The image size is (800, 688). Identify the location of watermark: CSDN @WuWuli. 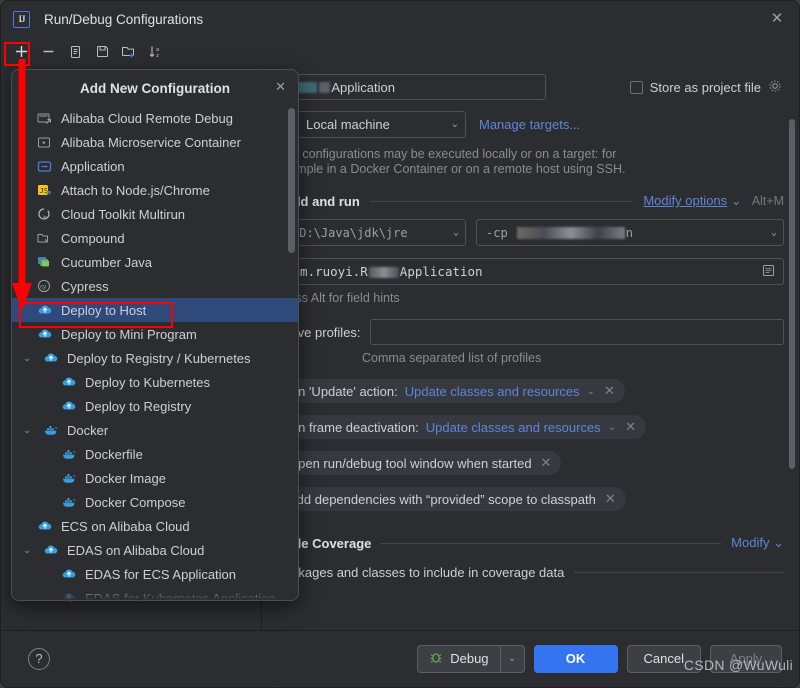
(738, 665).